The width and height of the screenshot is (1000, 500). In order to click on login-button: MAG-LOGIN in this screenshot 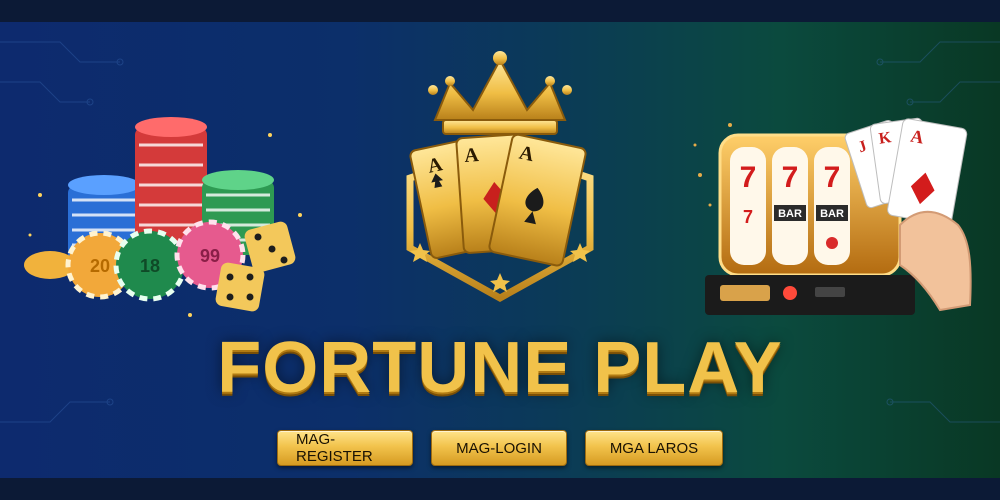, I will do `click(499, 448)`.